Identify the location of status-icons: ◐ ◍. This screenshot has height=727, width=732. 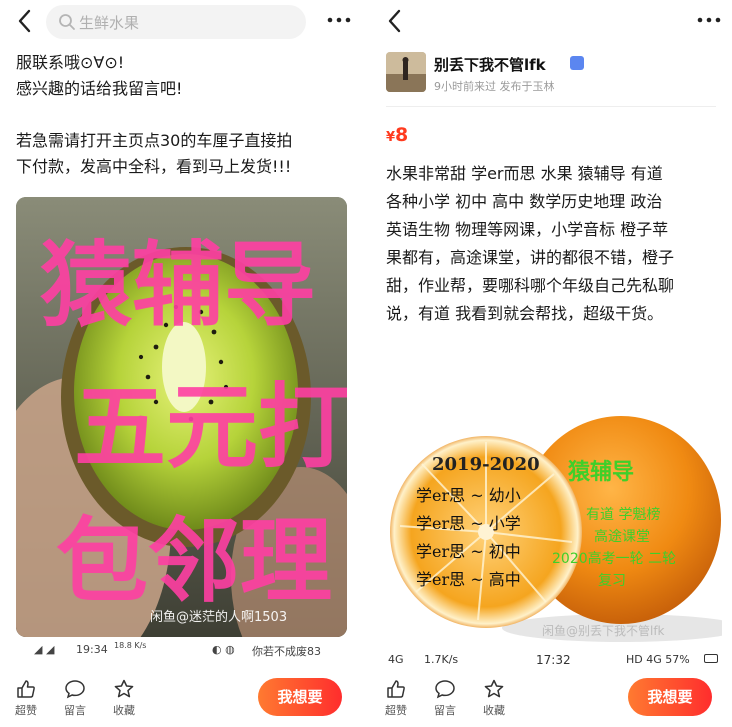
(223, 649).